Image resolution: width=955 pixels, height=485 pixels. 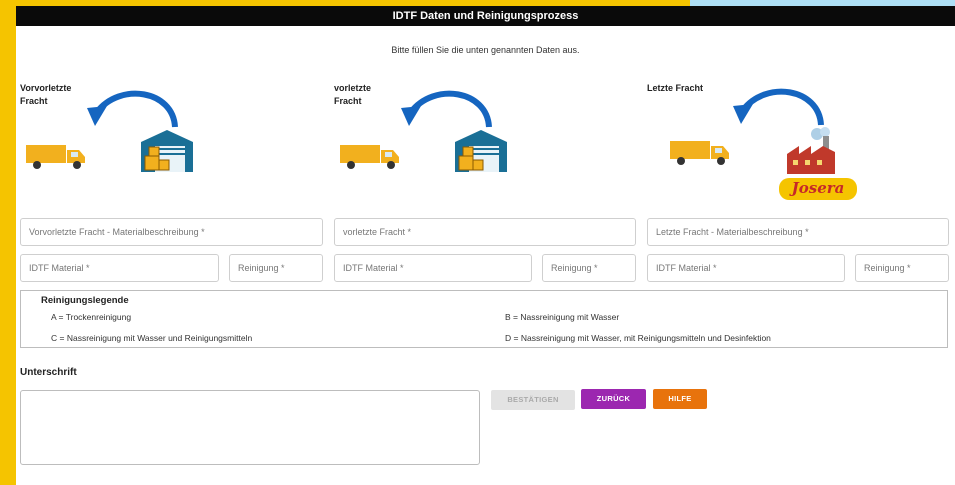 I want to click on josera-logo-text: Josera, so click(x=818, y=188).